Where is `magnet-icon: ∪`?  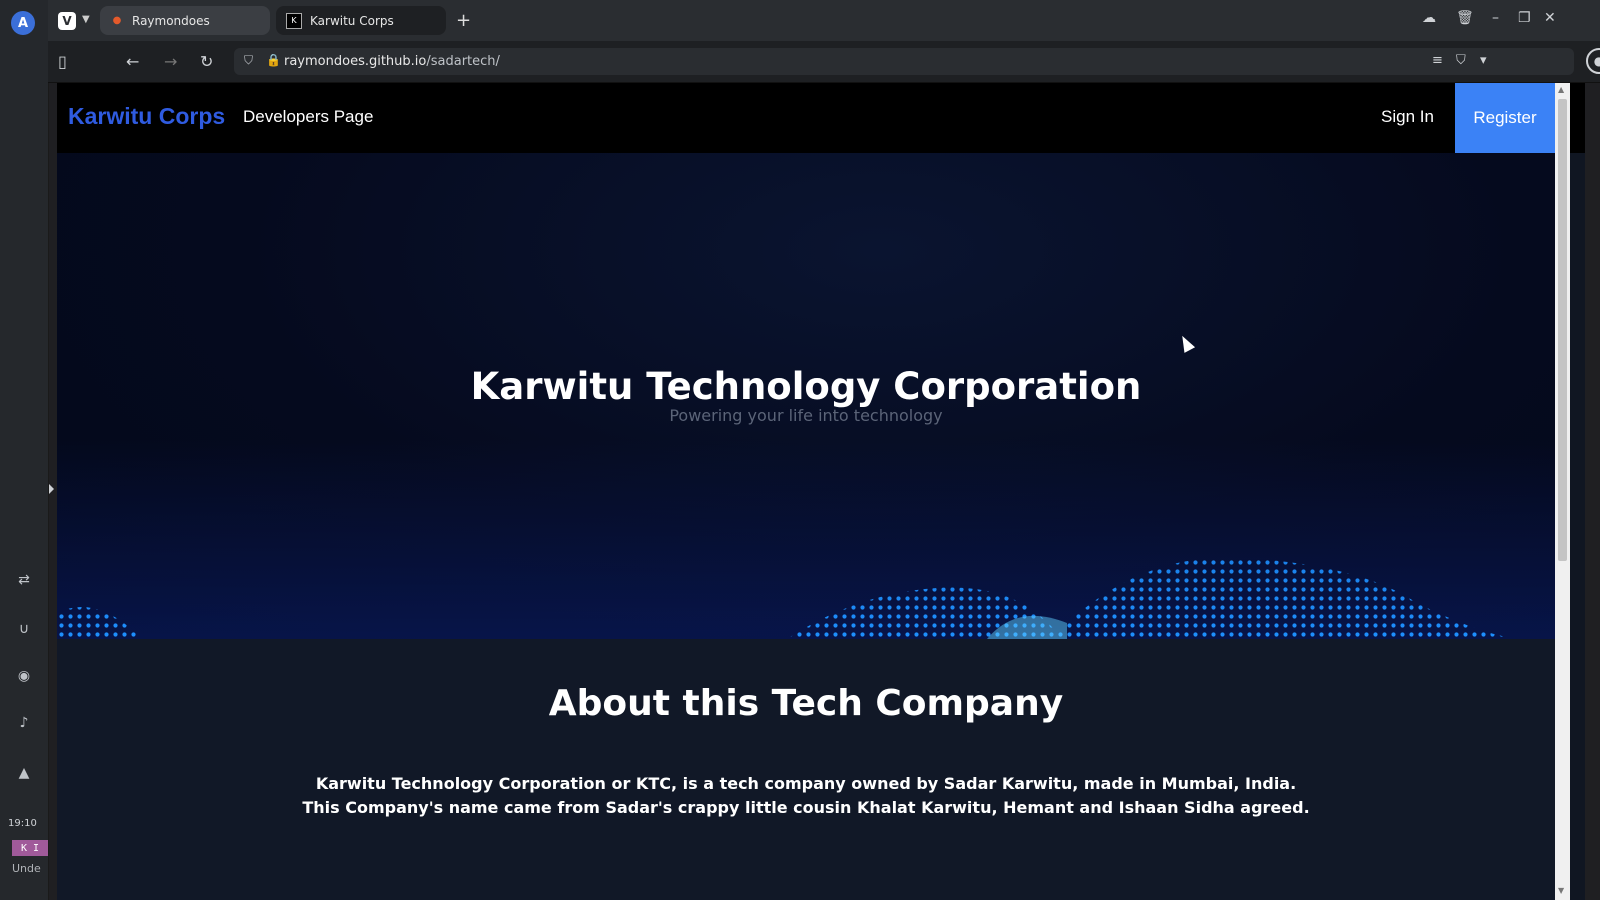
magnet-icon: ∪ is located at coordinates (24, 629).